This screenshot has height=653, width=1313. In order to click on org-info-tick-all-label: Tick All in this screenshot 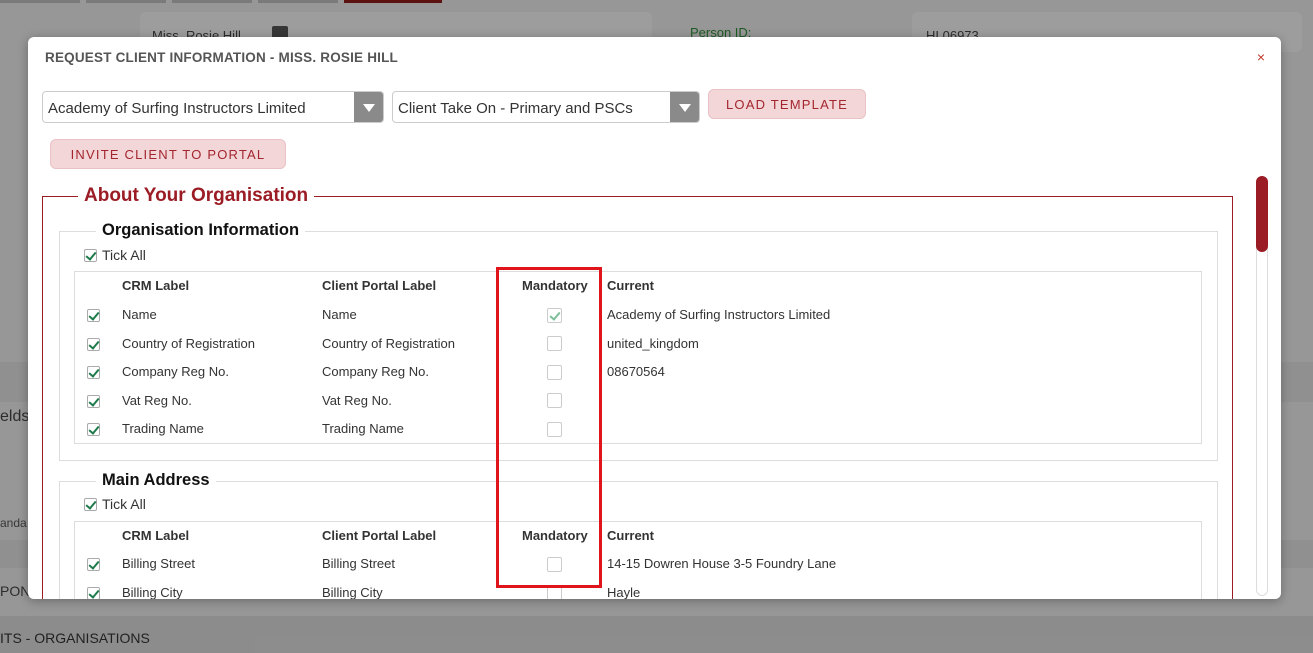, I will do `click(124, 255)`.